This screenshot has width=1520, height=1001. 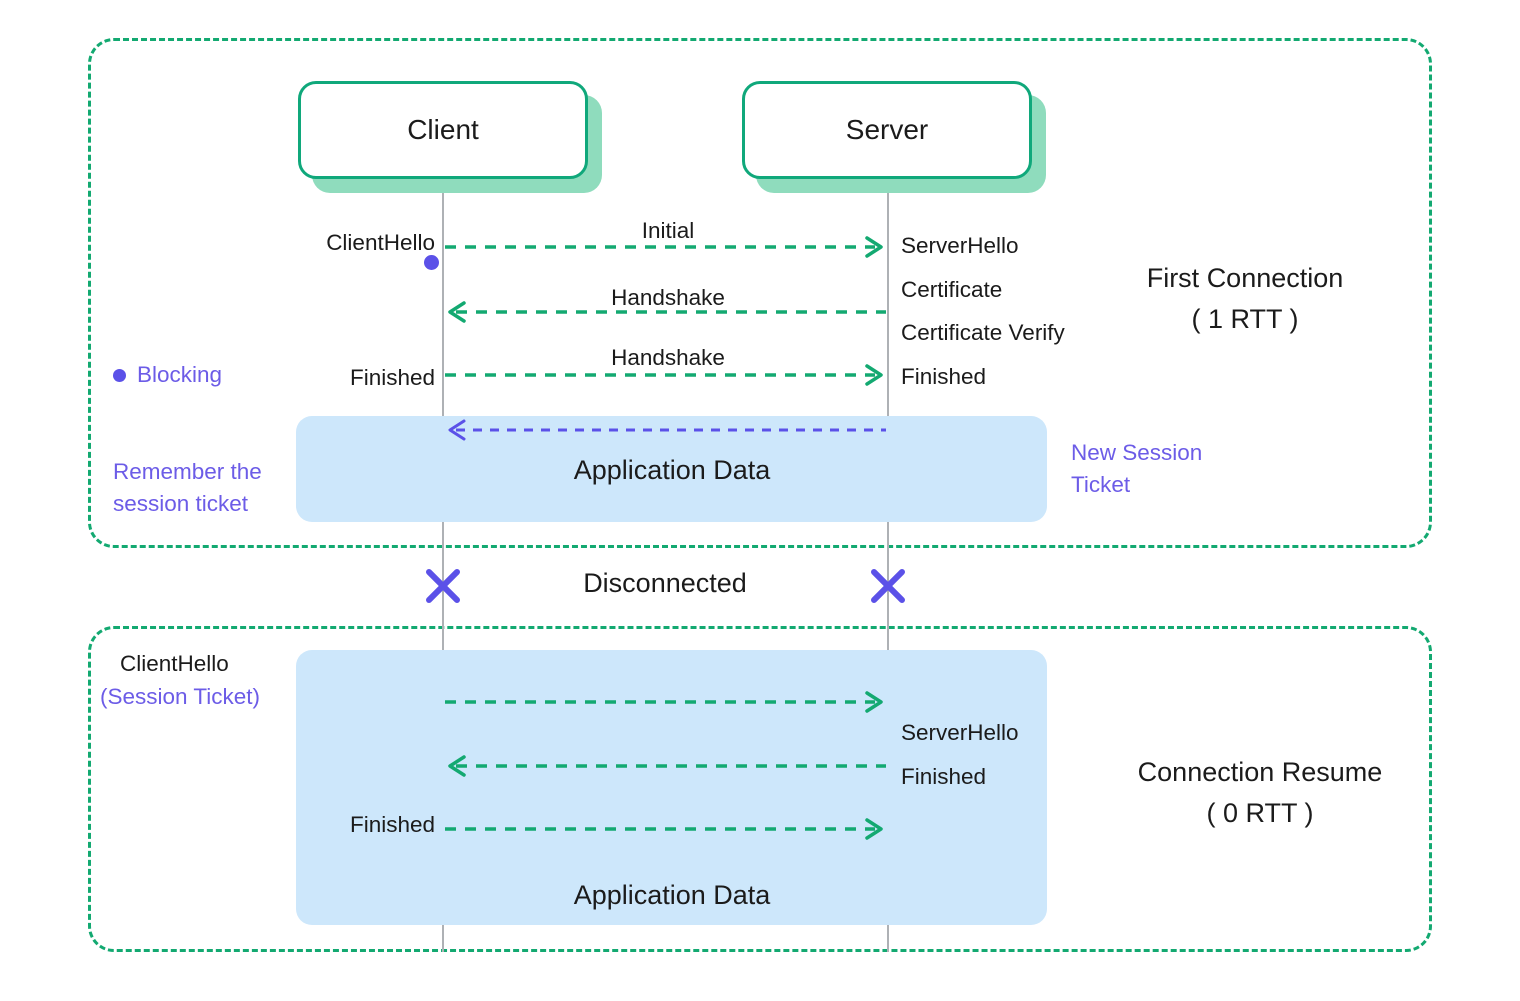 I want to click on label-application-data-first: Application Data, so click(x=672, y=470).